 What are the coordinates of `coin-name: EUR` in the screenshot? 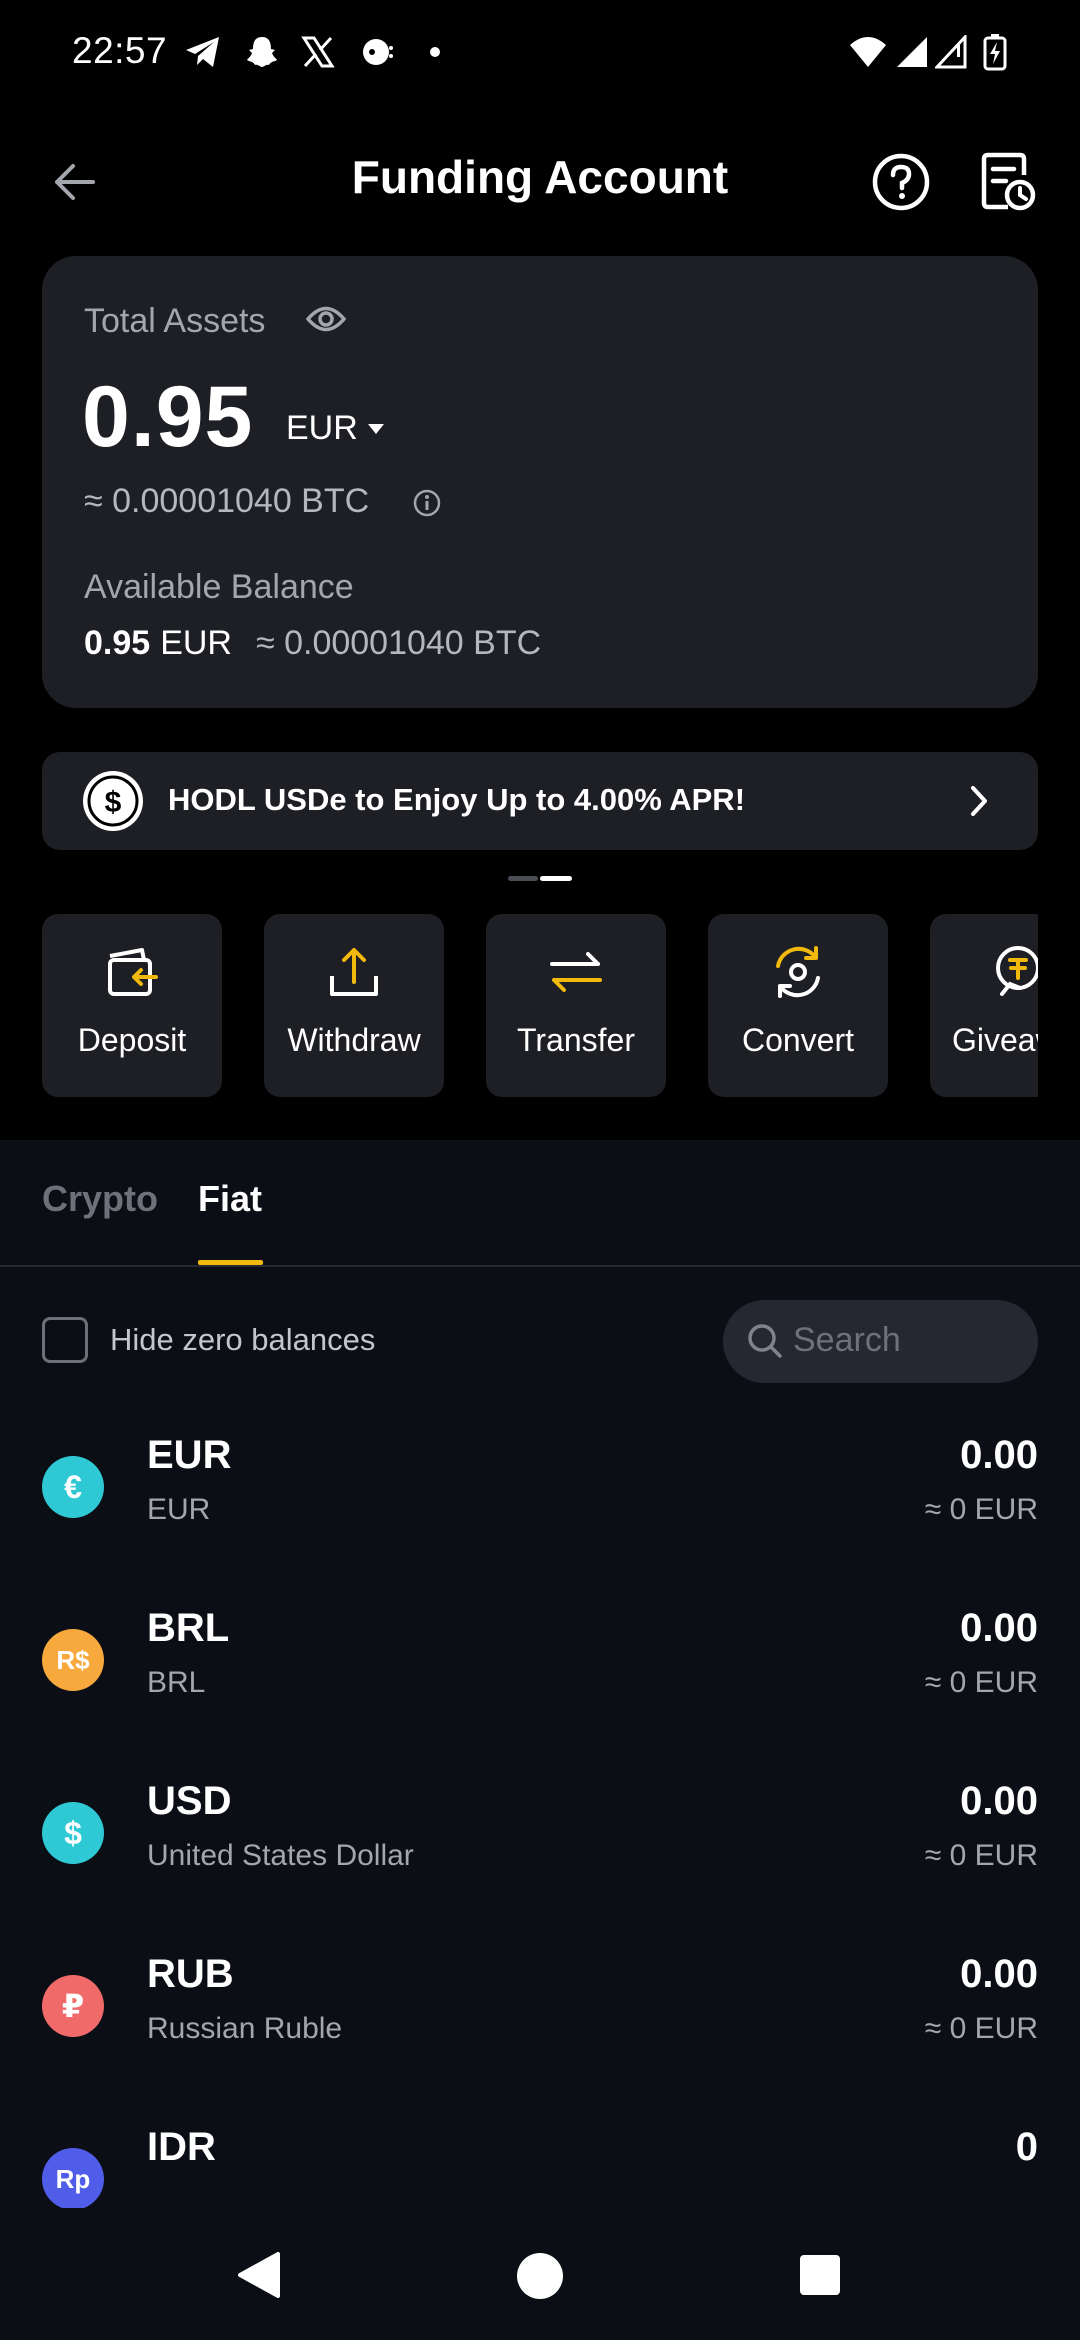 It's located at (179, 1509).